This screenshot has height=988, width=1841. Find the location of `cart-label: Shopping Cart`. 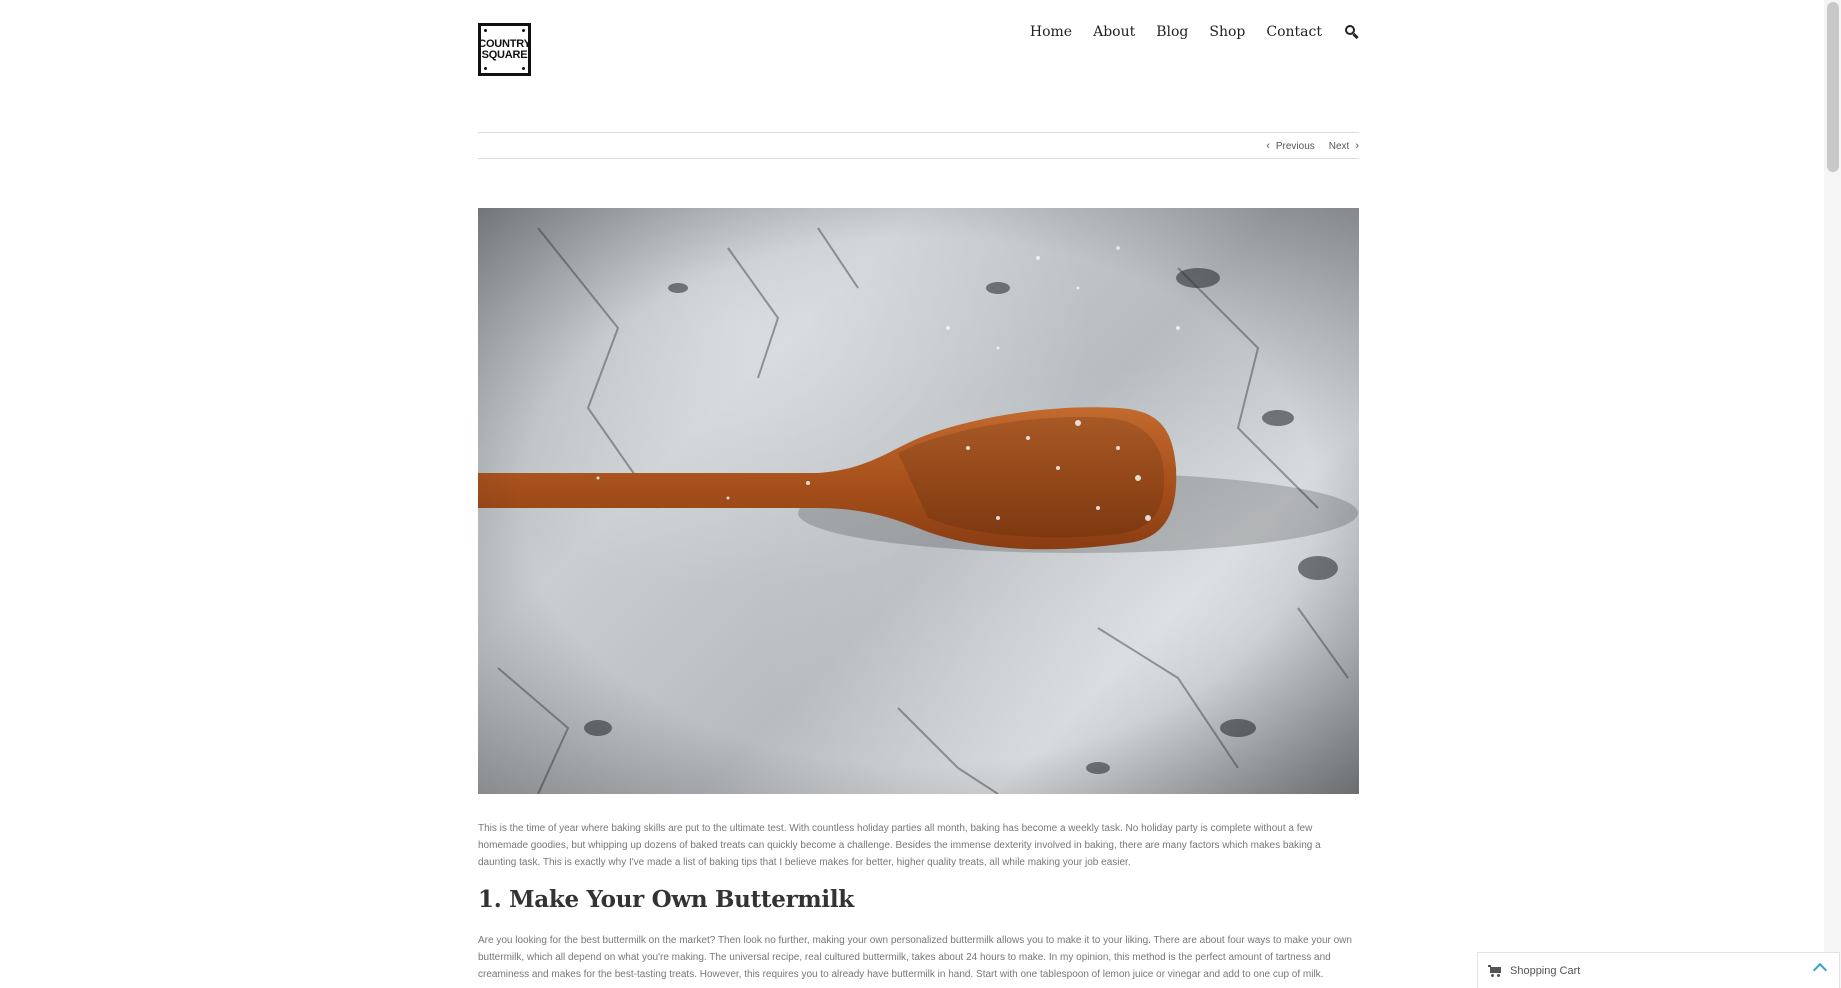

cart-label: Shopping Cart is located at coordinates (1545, 970).